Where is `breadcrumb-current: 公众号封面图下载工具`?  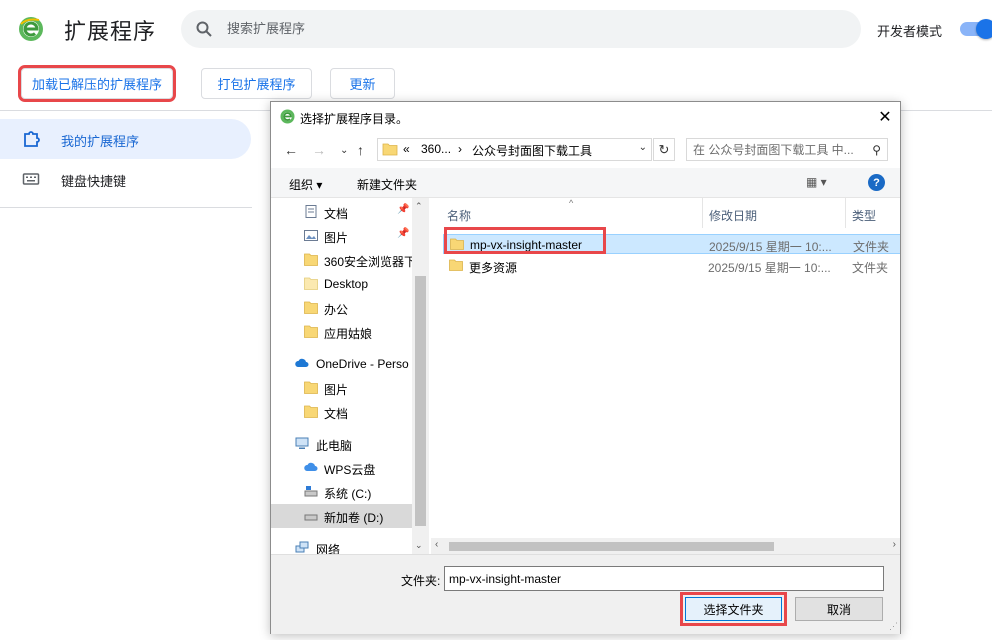 breadcrumb-current: 公众号封面图下载工具 is located at coordinates (532, 150).